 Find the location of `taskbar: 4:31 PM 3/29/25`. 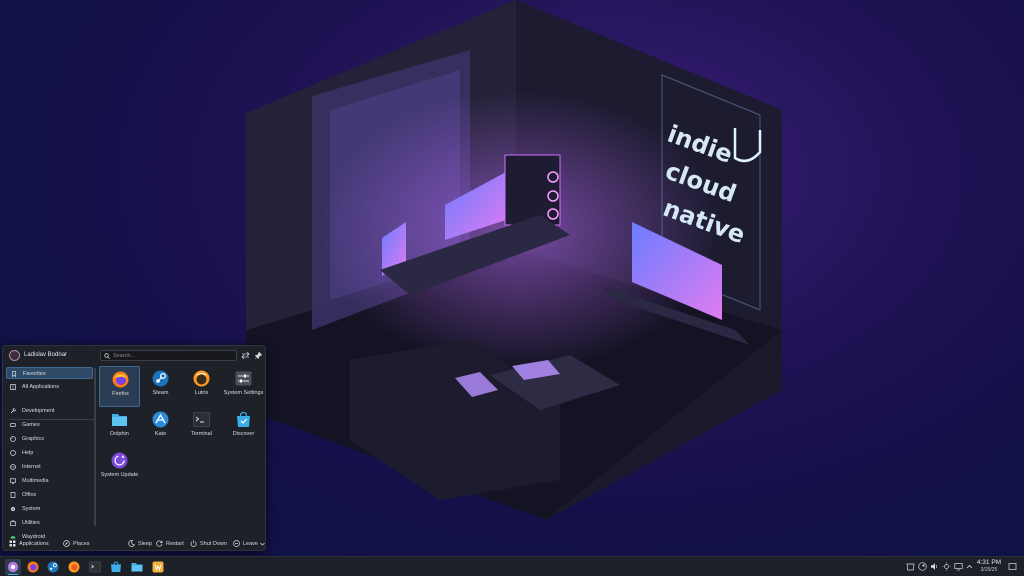

taskbar: 4:31 PM 3/29/25 is located at coordinates (512, 566).